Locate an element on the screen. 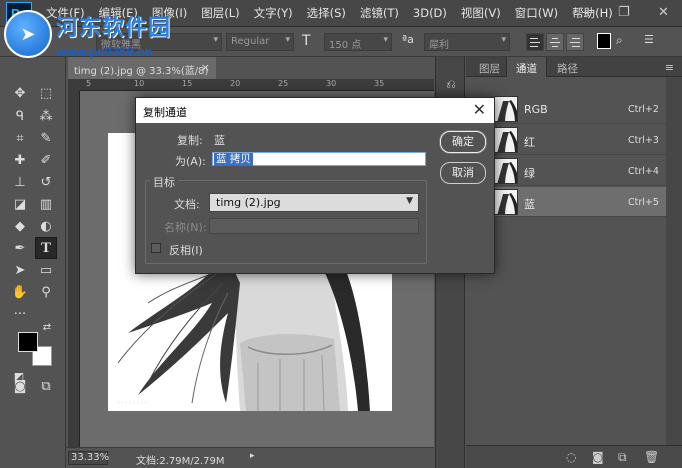 Image resolution: width=682 pixels, height=468 pixels. invert-checkbox is located at coordinates (156, 248).